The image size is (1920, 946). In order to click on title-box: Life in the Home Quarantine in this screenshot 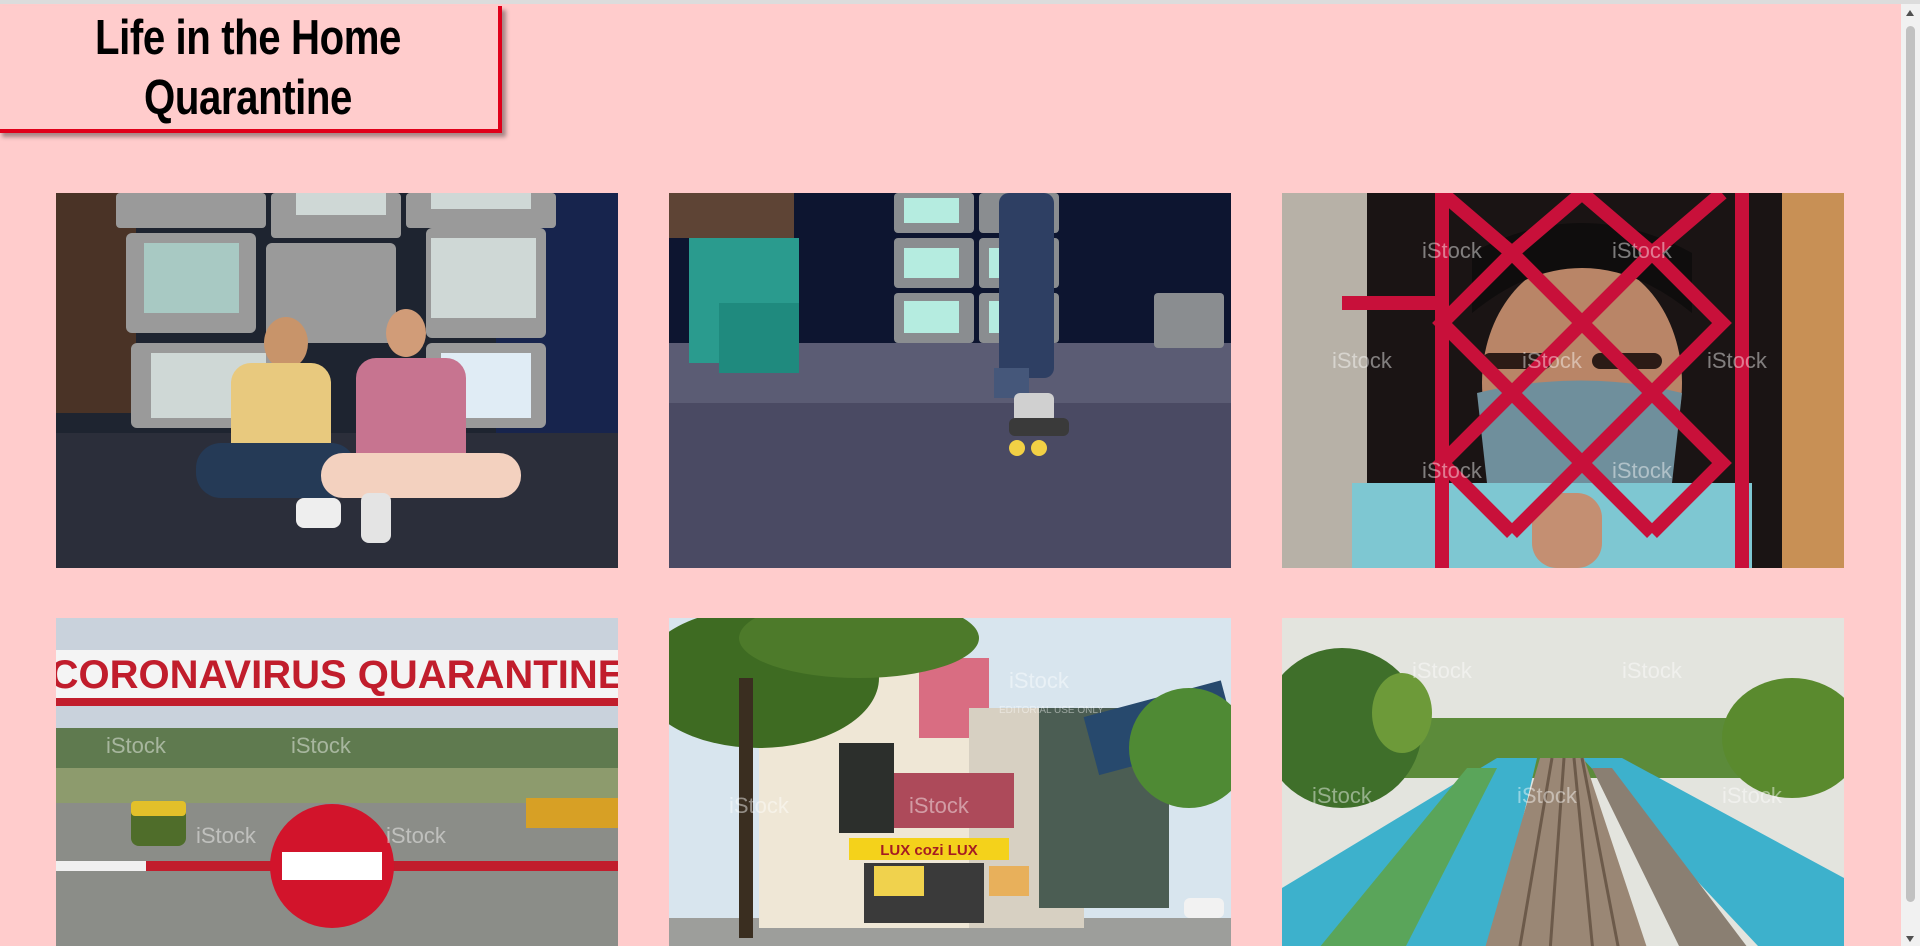, I will do `click(251, 69)`.